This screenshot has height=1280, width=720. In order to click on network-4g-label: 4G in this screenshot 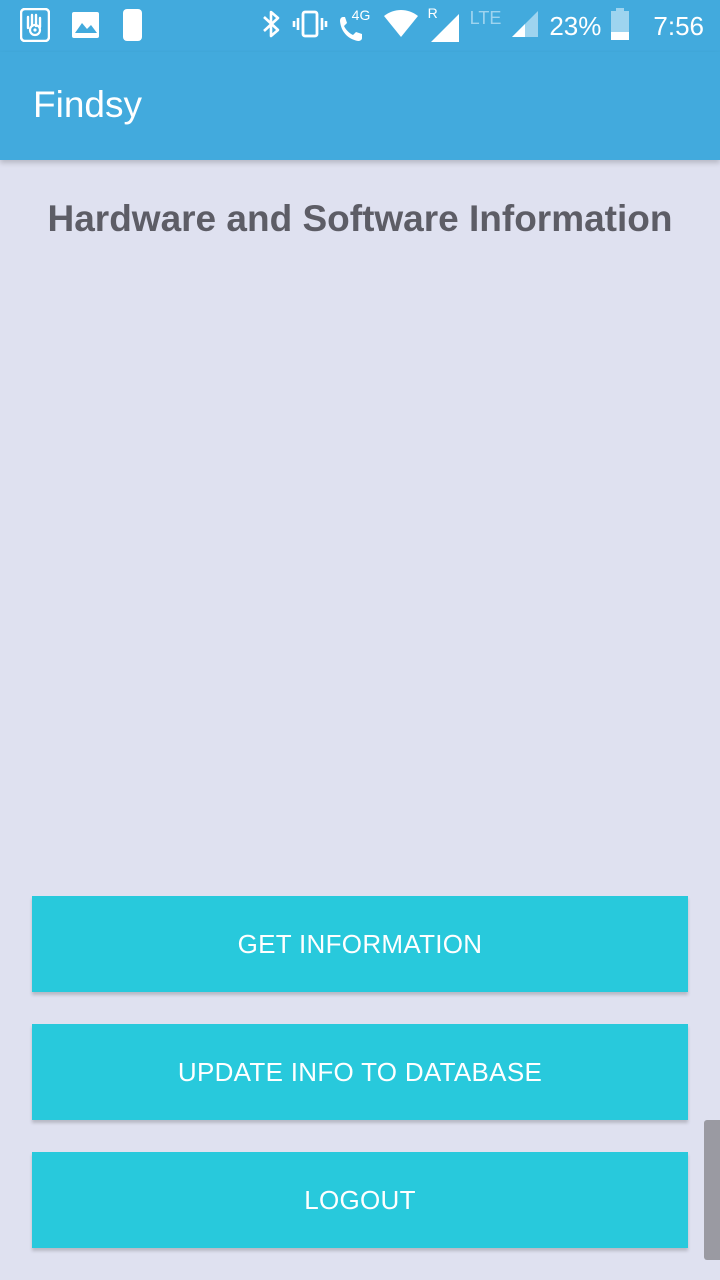, I will do `click(361, 15)`.